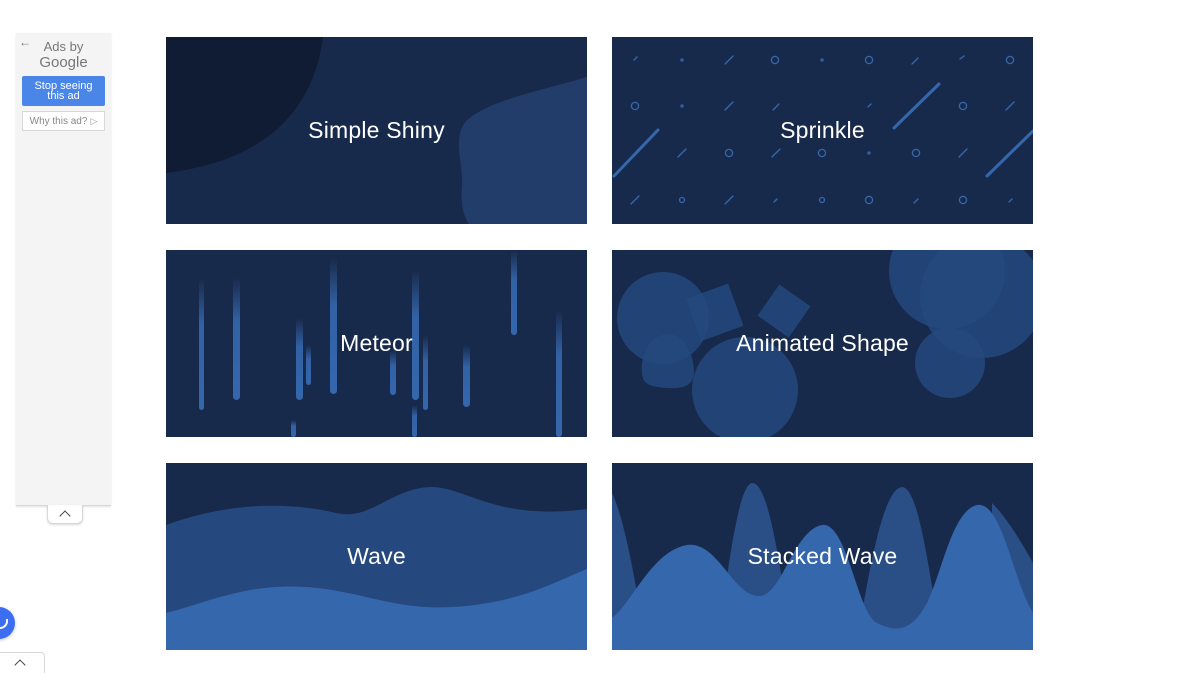 The width and height of the screenshot is (1200, 673). Describe the element at coordinates (58, 121) in the screenshot. I see `why-this-ad-label: Why this ad?` at that location.